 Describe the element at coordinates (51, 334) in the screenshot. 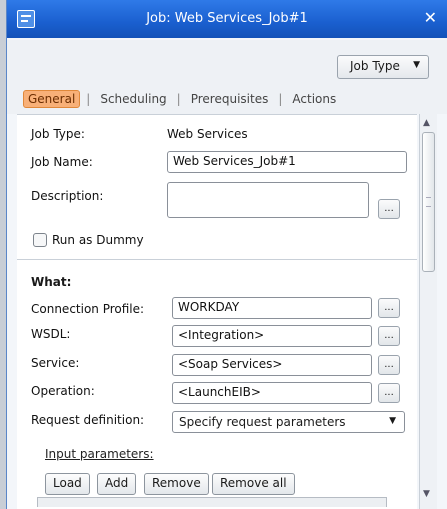

I see `wsdl-label: WSDL:` at that location.